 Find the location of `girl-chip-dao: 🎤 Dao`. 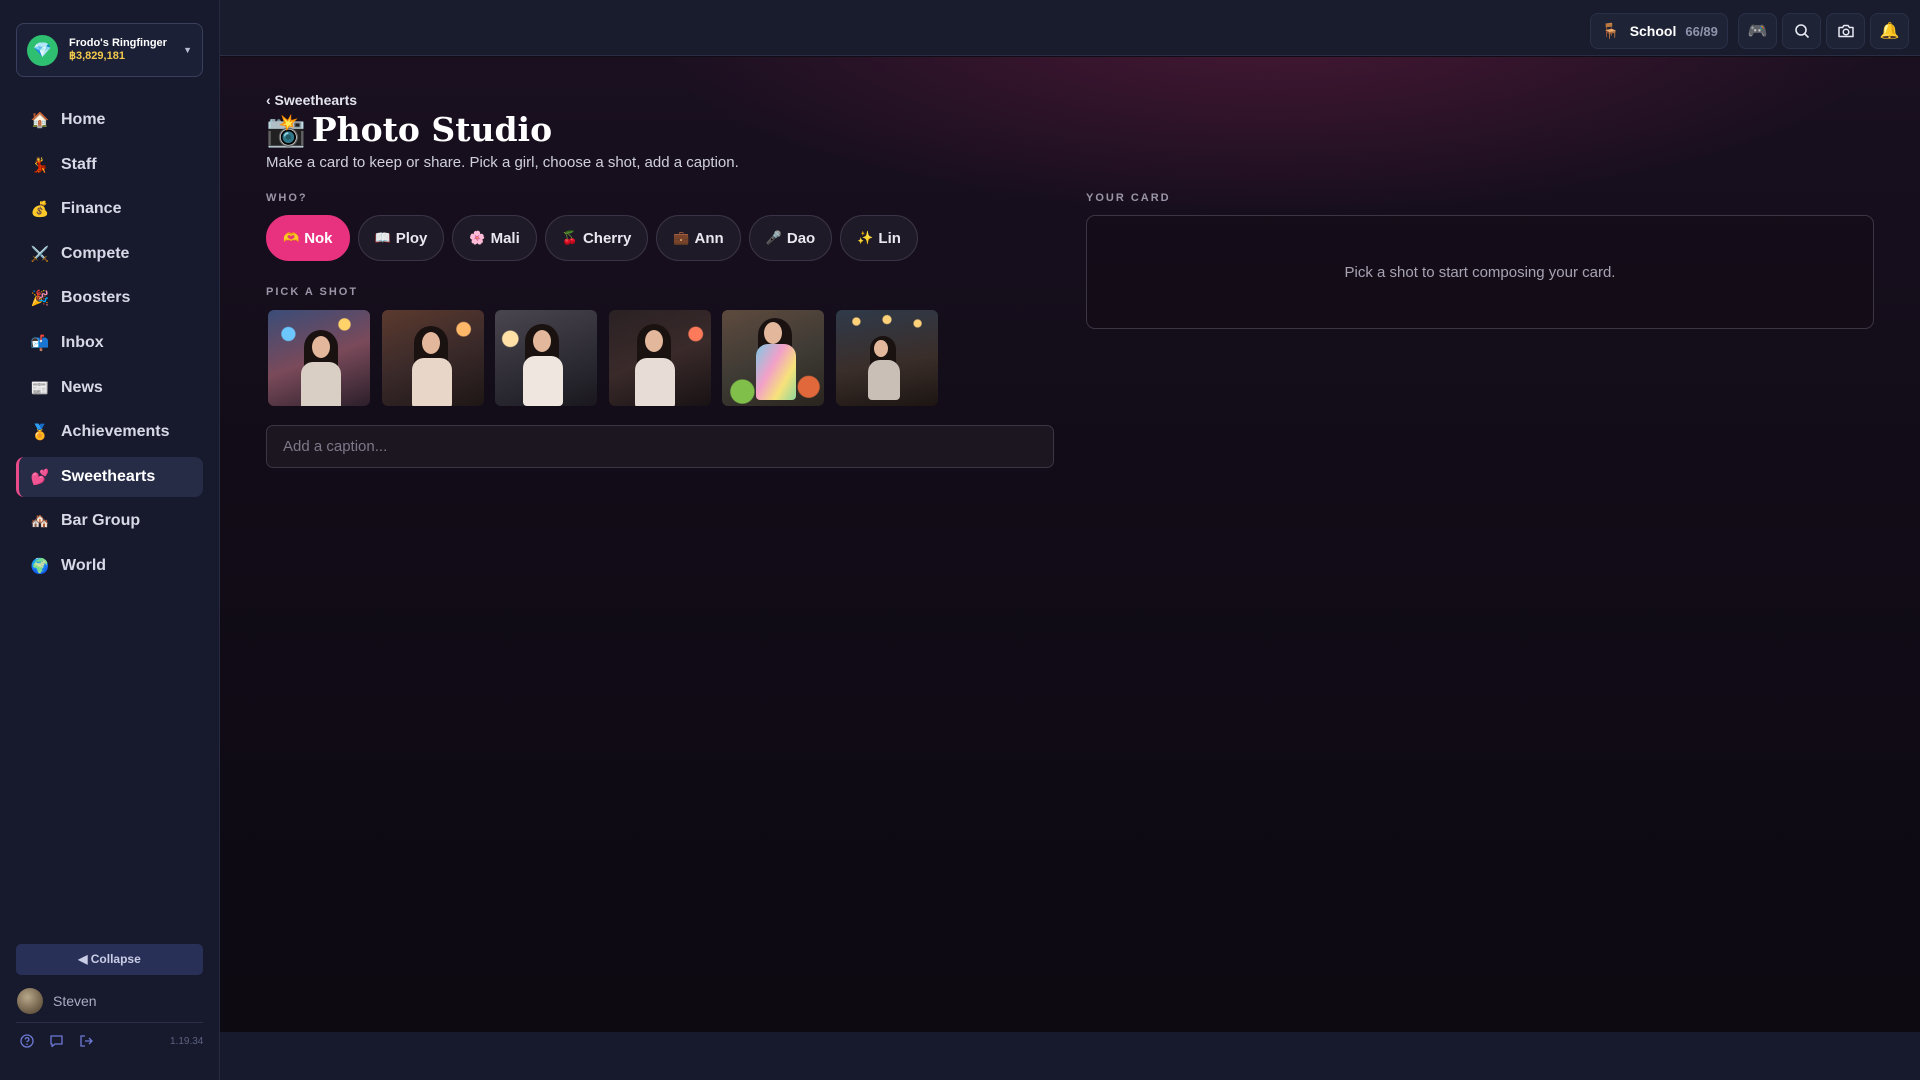

girl-chip-dao: 🎤 Dao is located at coordinates (790, 238).